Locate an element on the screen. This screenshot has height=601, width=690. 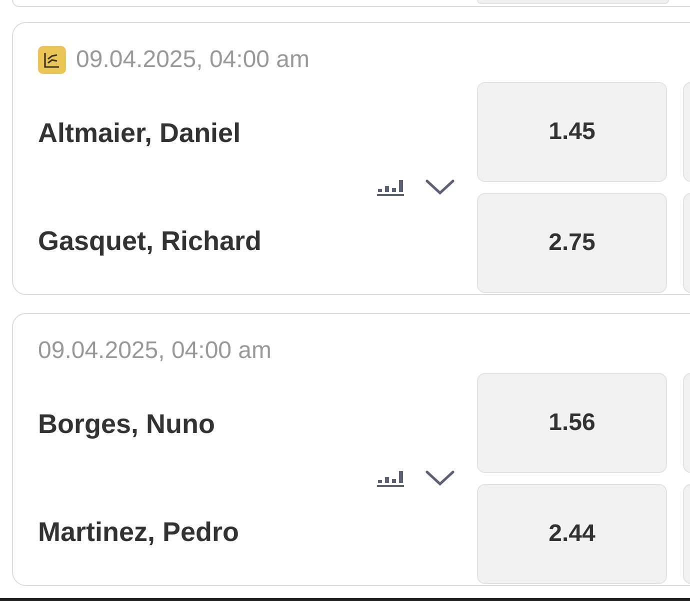
player-name: Borges, Nuno is located at coordinates (127, 424).